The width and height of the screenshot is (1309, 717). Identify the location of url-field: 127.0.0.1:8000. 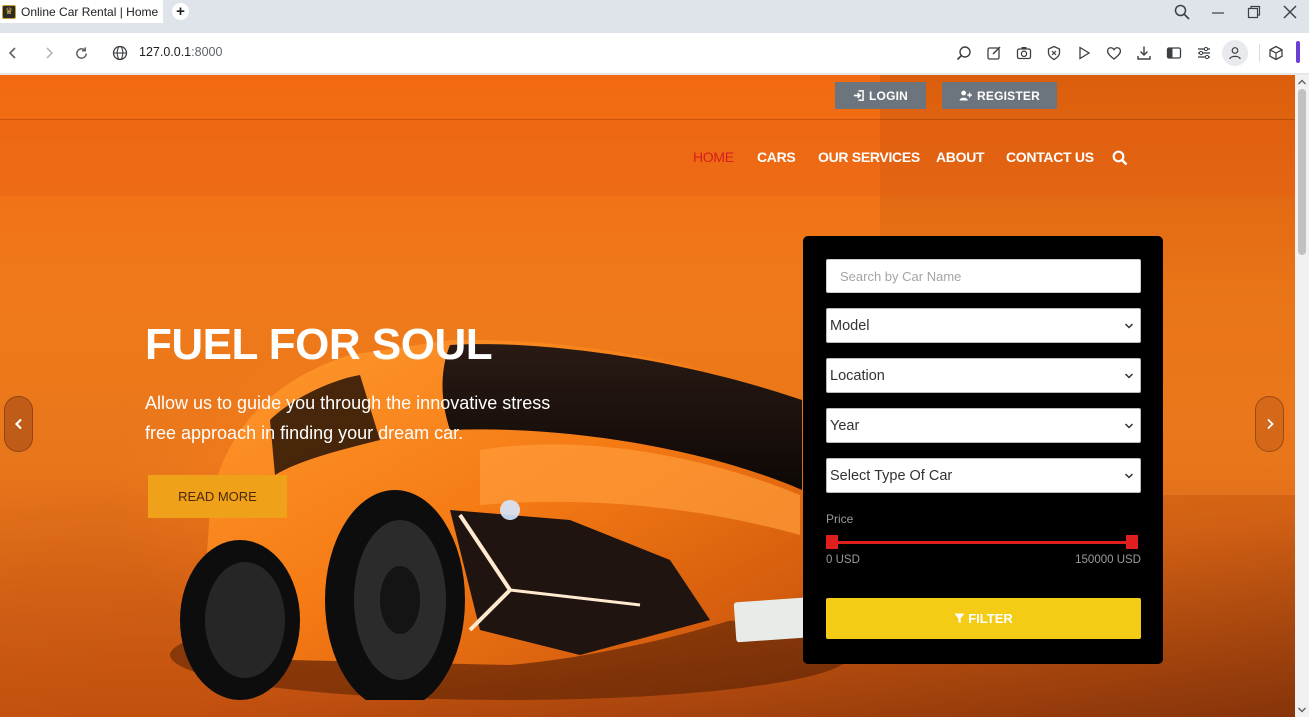
(180, 52).